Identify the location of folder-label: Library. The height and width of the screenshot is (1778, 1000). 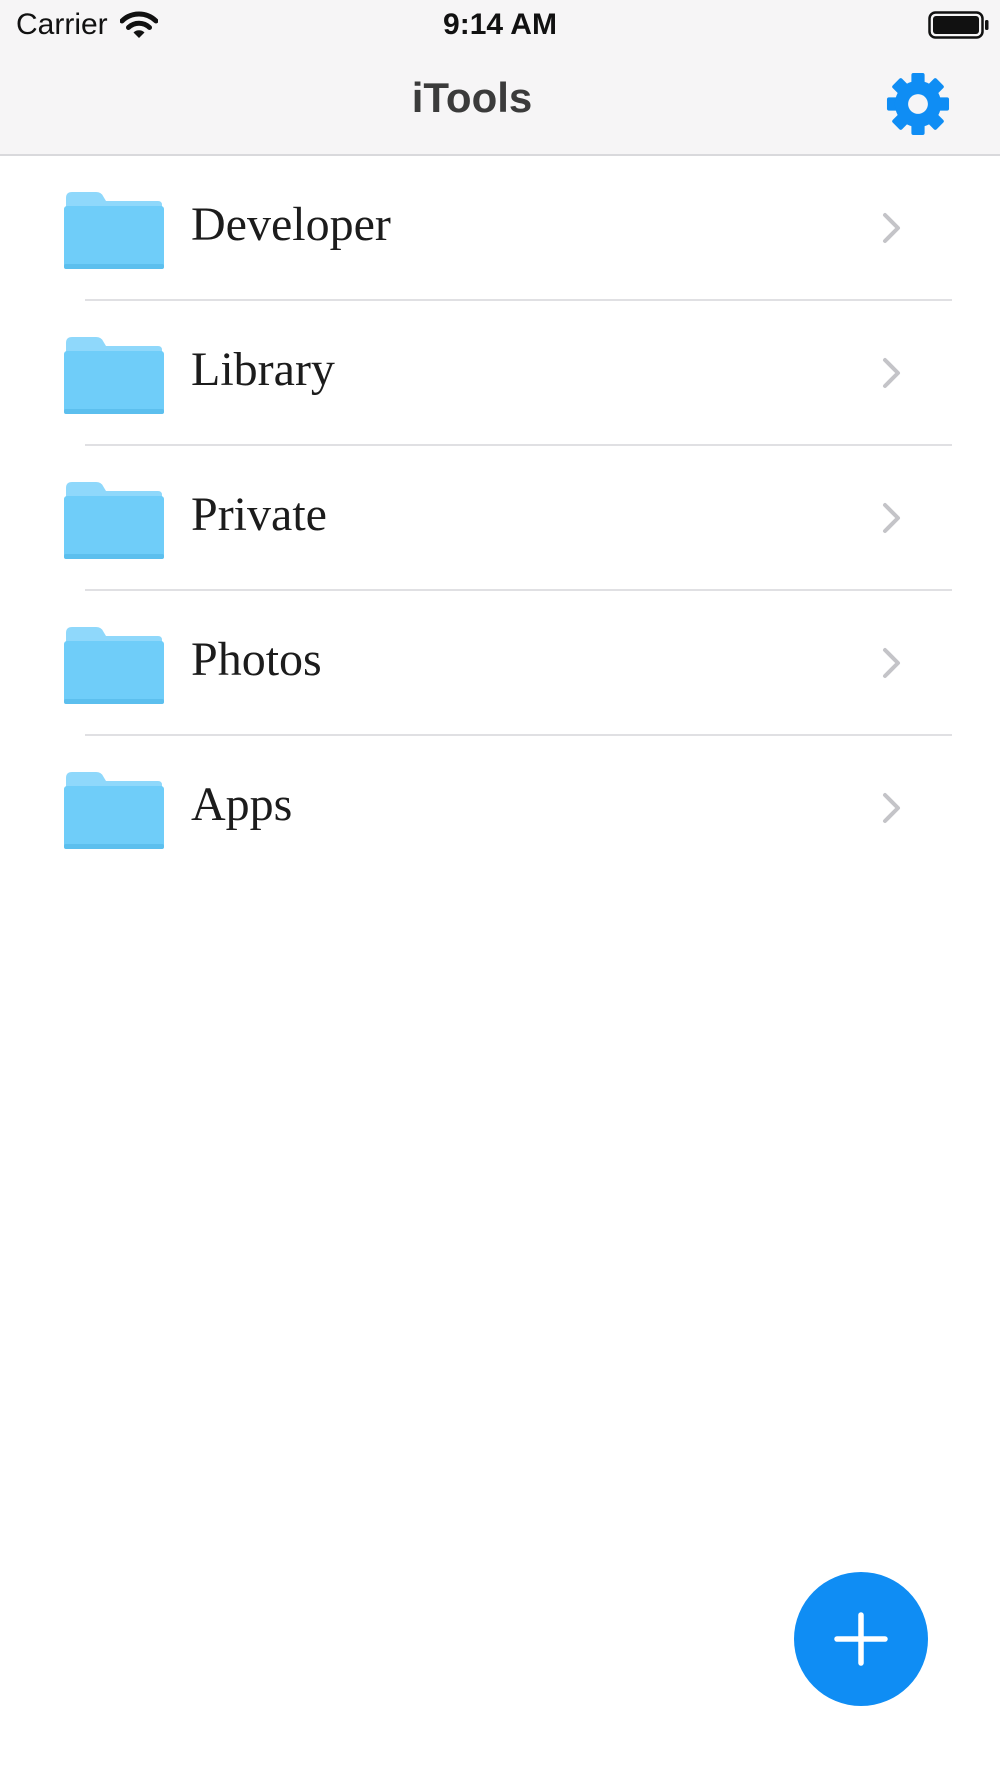
(263, 369).